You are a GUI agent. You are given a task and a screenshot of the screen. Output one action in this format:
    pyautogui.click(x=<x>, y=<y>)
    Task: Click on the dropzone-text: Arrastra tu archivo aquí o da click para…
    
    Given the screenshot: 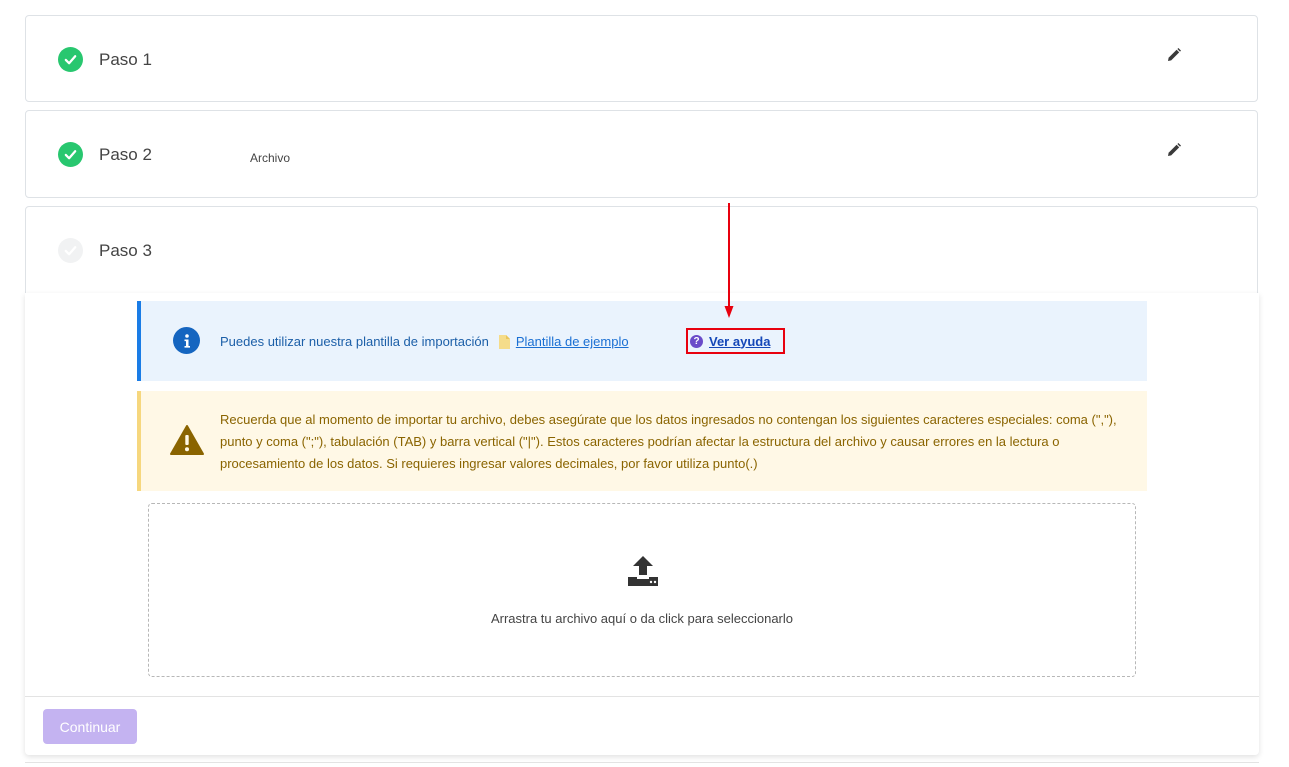 What is the action you would take?
    pyautogui.click(x=642, y=618)
    